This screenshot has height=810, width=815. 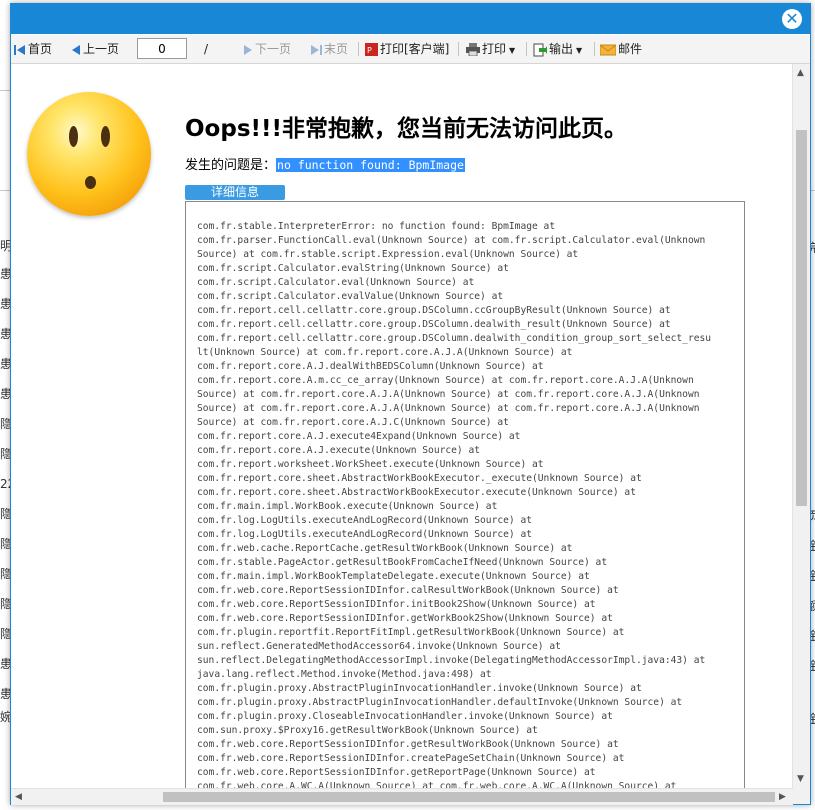 What do you see at coordinates (469, 797) in the screenshot?
I see `horizontal-scroll-thumb` at bounding box center [469, 797].